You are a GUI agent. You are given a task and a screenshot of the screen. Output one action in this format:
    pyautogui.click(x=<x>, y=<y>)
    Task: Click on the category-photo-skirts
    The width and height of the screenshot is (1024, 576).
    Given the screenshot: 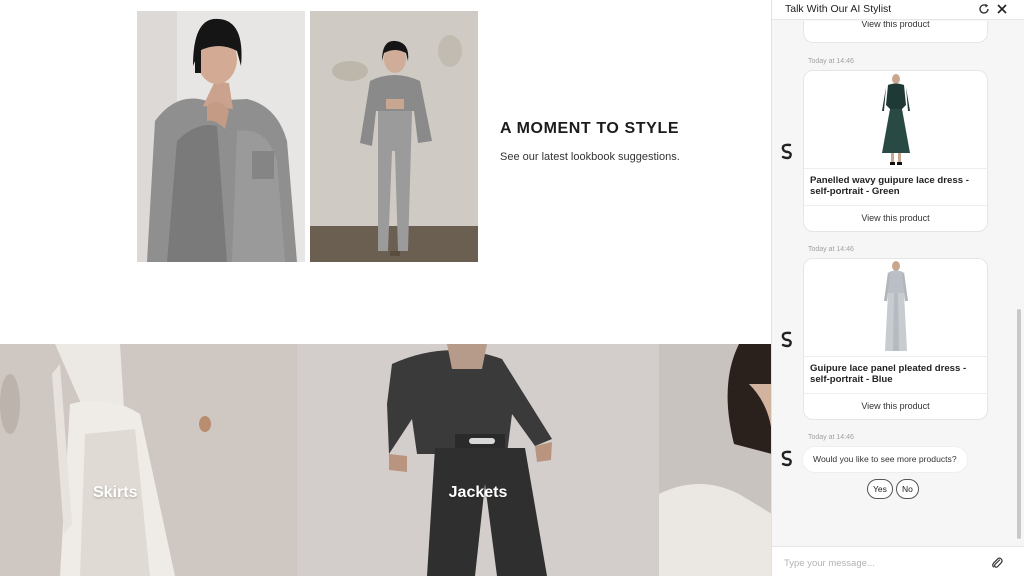 What is the action you would take?
    pyautogui.click(x=148, y=460)
    